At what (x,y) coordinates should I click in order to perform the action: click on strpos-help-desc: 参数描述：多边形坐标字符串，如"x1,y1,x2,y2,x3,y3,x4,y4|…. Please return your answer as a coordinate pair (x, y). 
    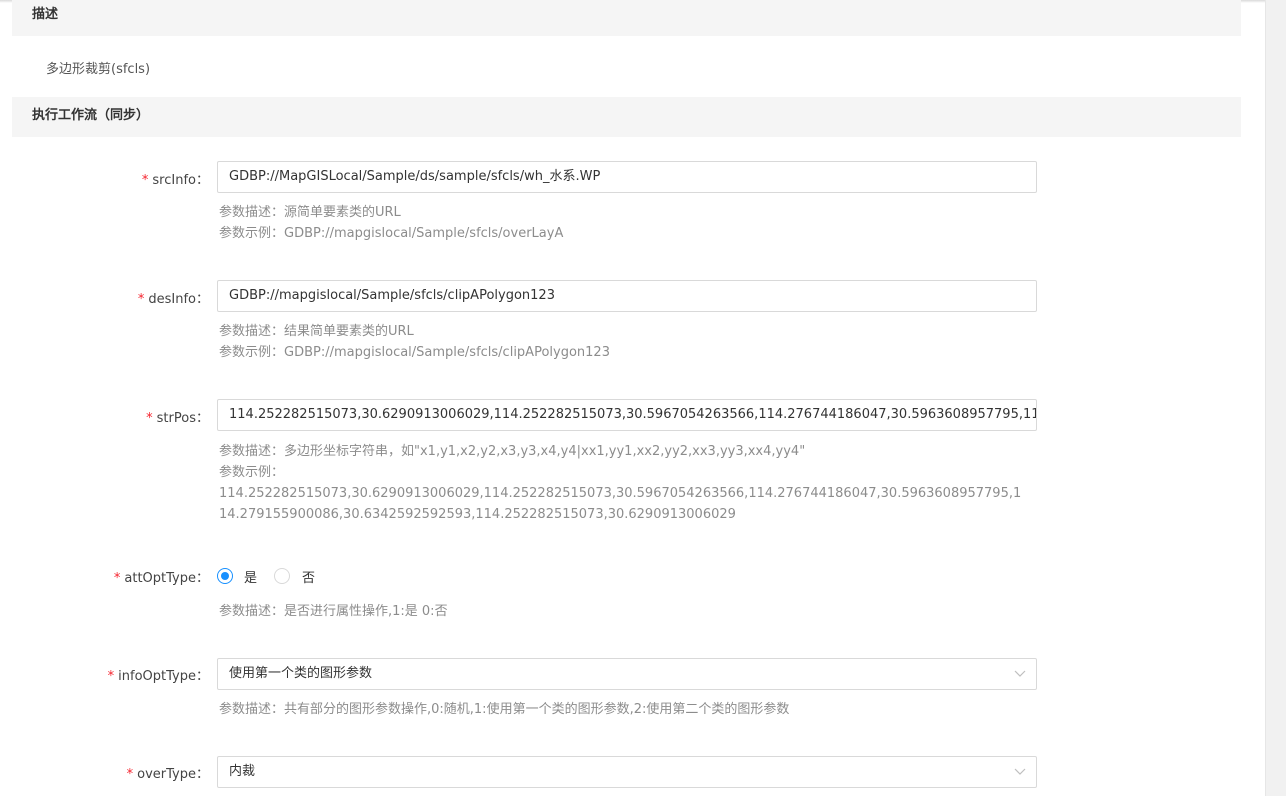
    Looking at the image, I should click on (512, 451).